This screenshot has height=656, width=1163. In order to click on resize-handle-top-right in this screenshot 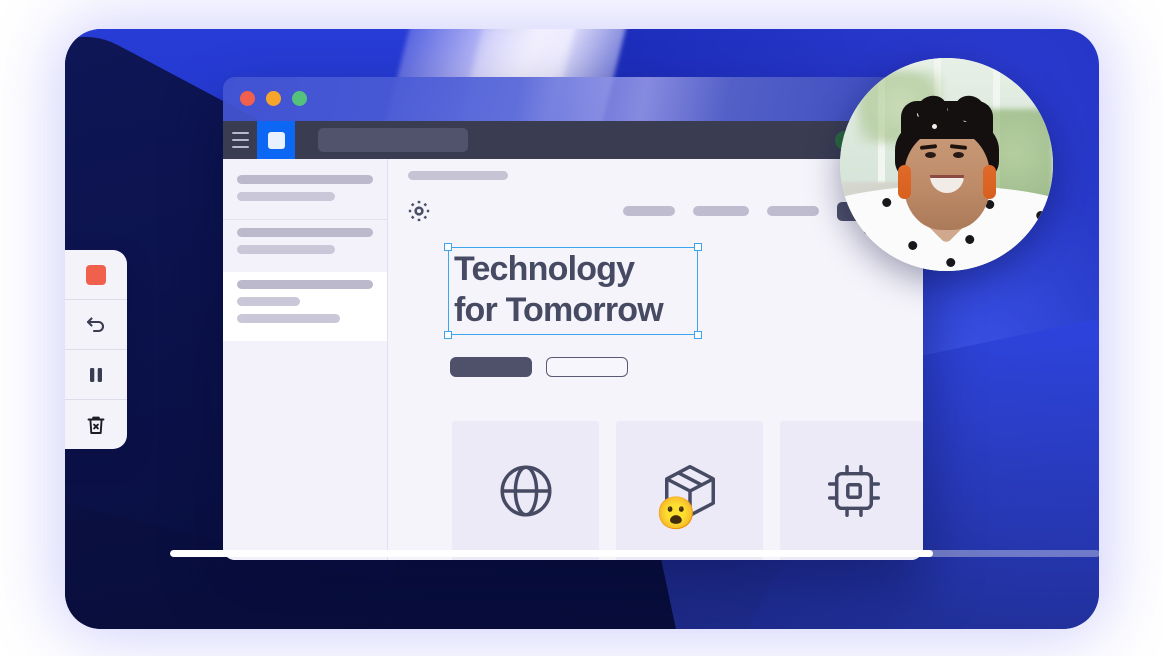, I will do `click(698, 247)`.